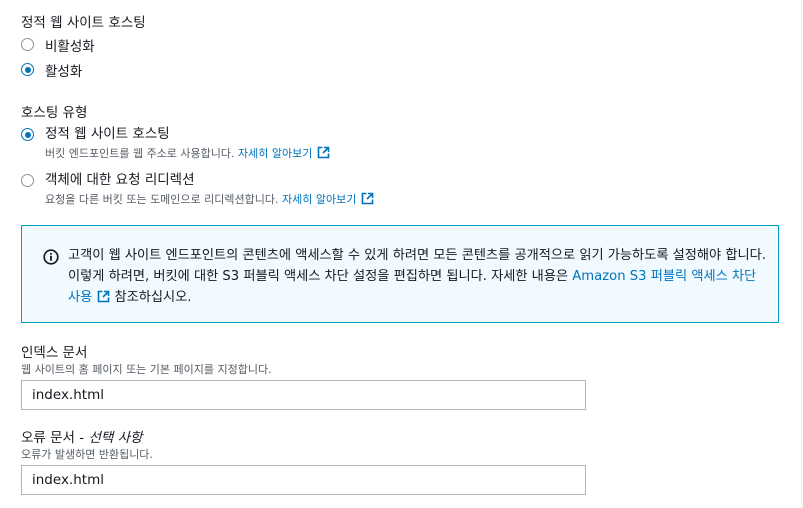  Describe the element at coordinates (303, 480) in the screenshot. I see `error-document-input` at that location.